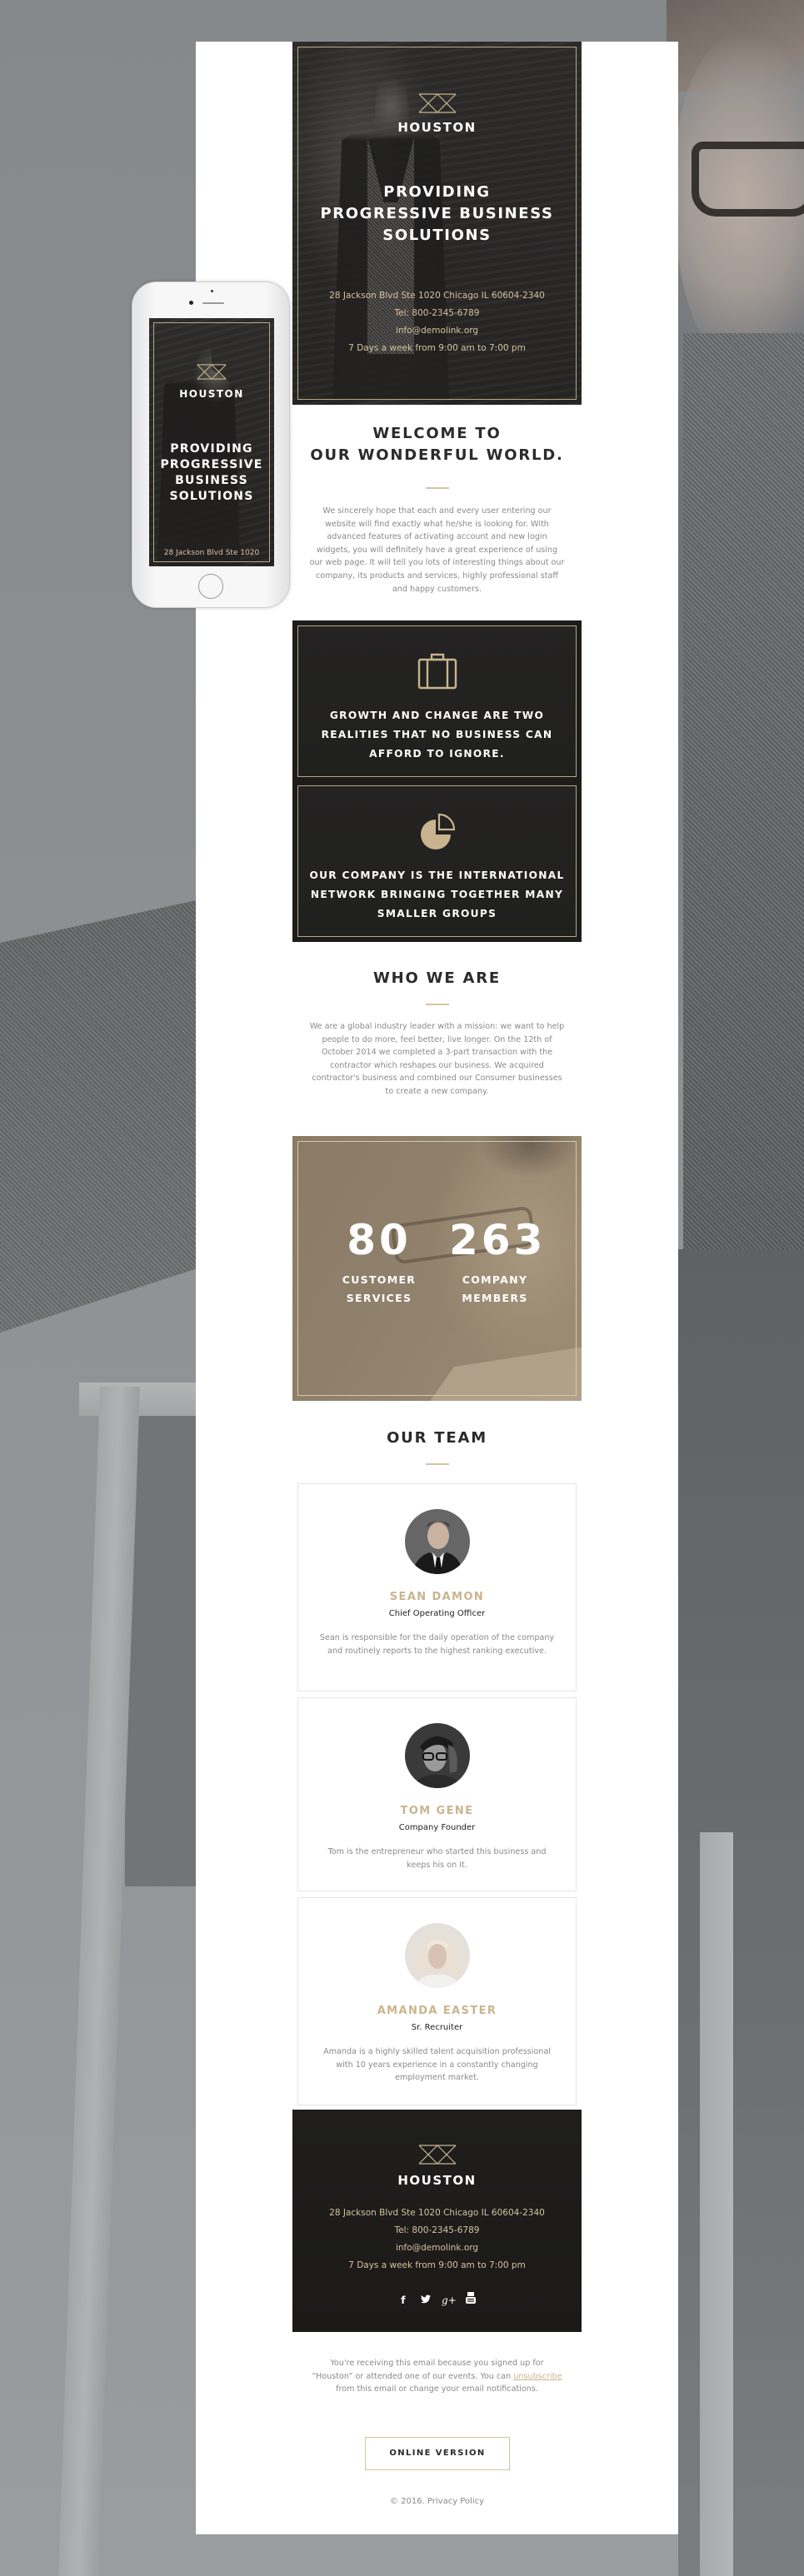  I want to click on member-name: SEAN DAMON, so click(437, 1597).